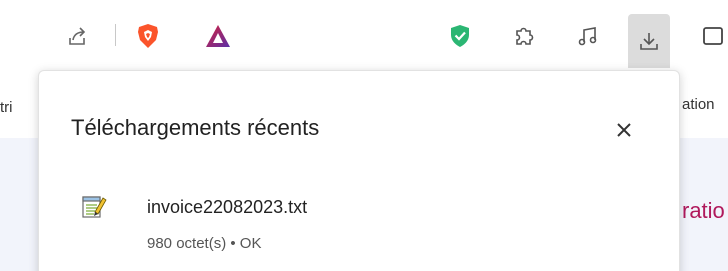 This screenshot has height=271, width=728. I want to click on share-icon, so click(78, 36).